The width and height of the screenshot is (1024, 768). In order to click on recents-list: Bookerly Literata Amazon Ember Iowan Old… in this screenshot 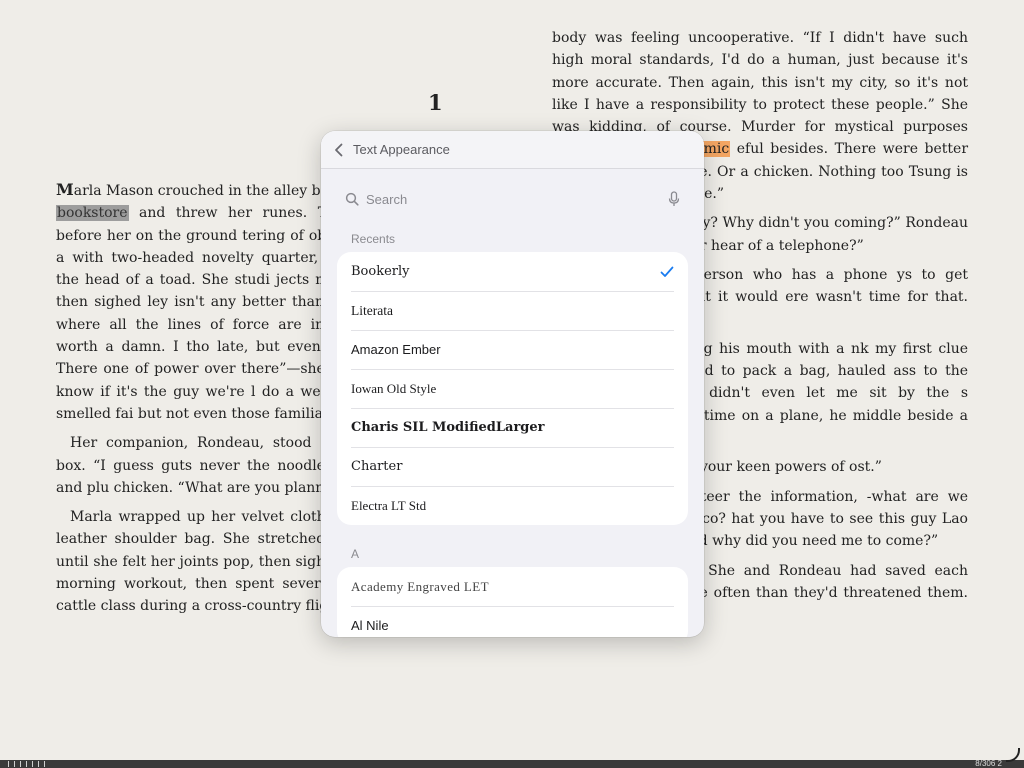, I will do `click(512, 388)`.